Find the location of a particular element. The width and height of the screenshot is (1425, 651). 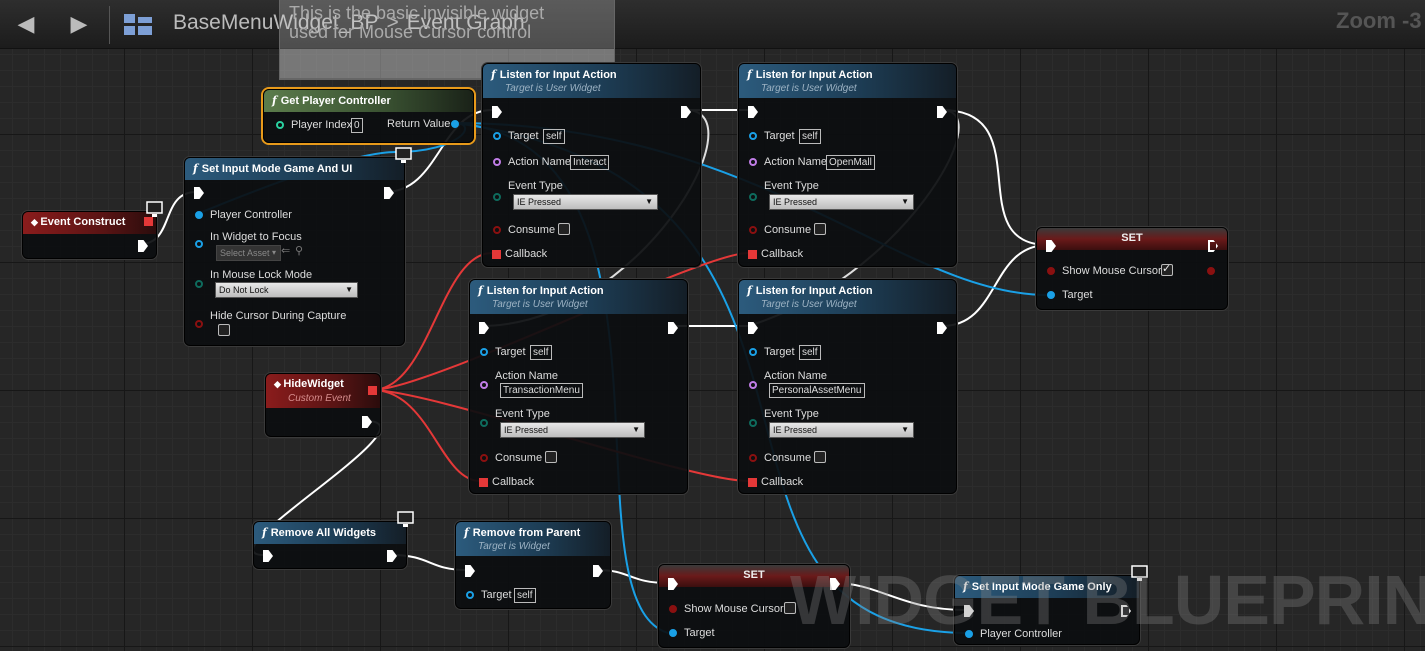

callback-label: Callback is located at coordinates (513, 482).